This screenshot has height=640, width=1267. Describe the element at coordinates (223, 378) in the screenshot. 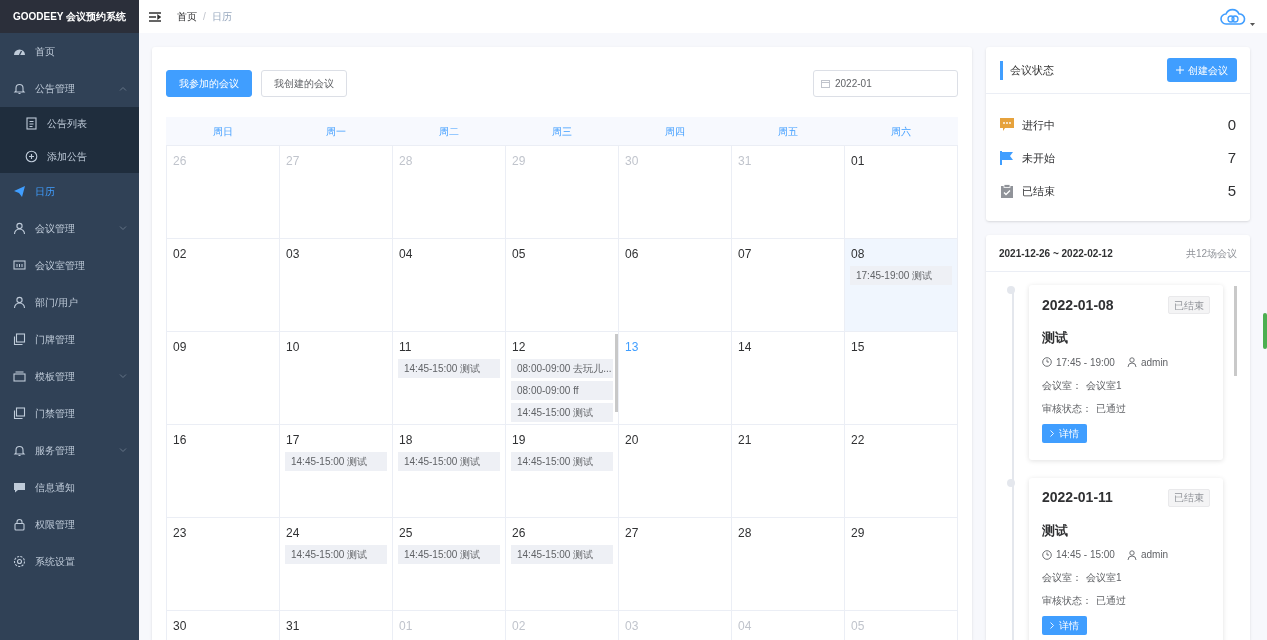

I see `day-cell: 09` at that location.